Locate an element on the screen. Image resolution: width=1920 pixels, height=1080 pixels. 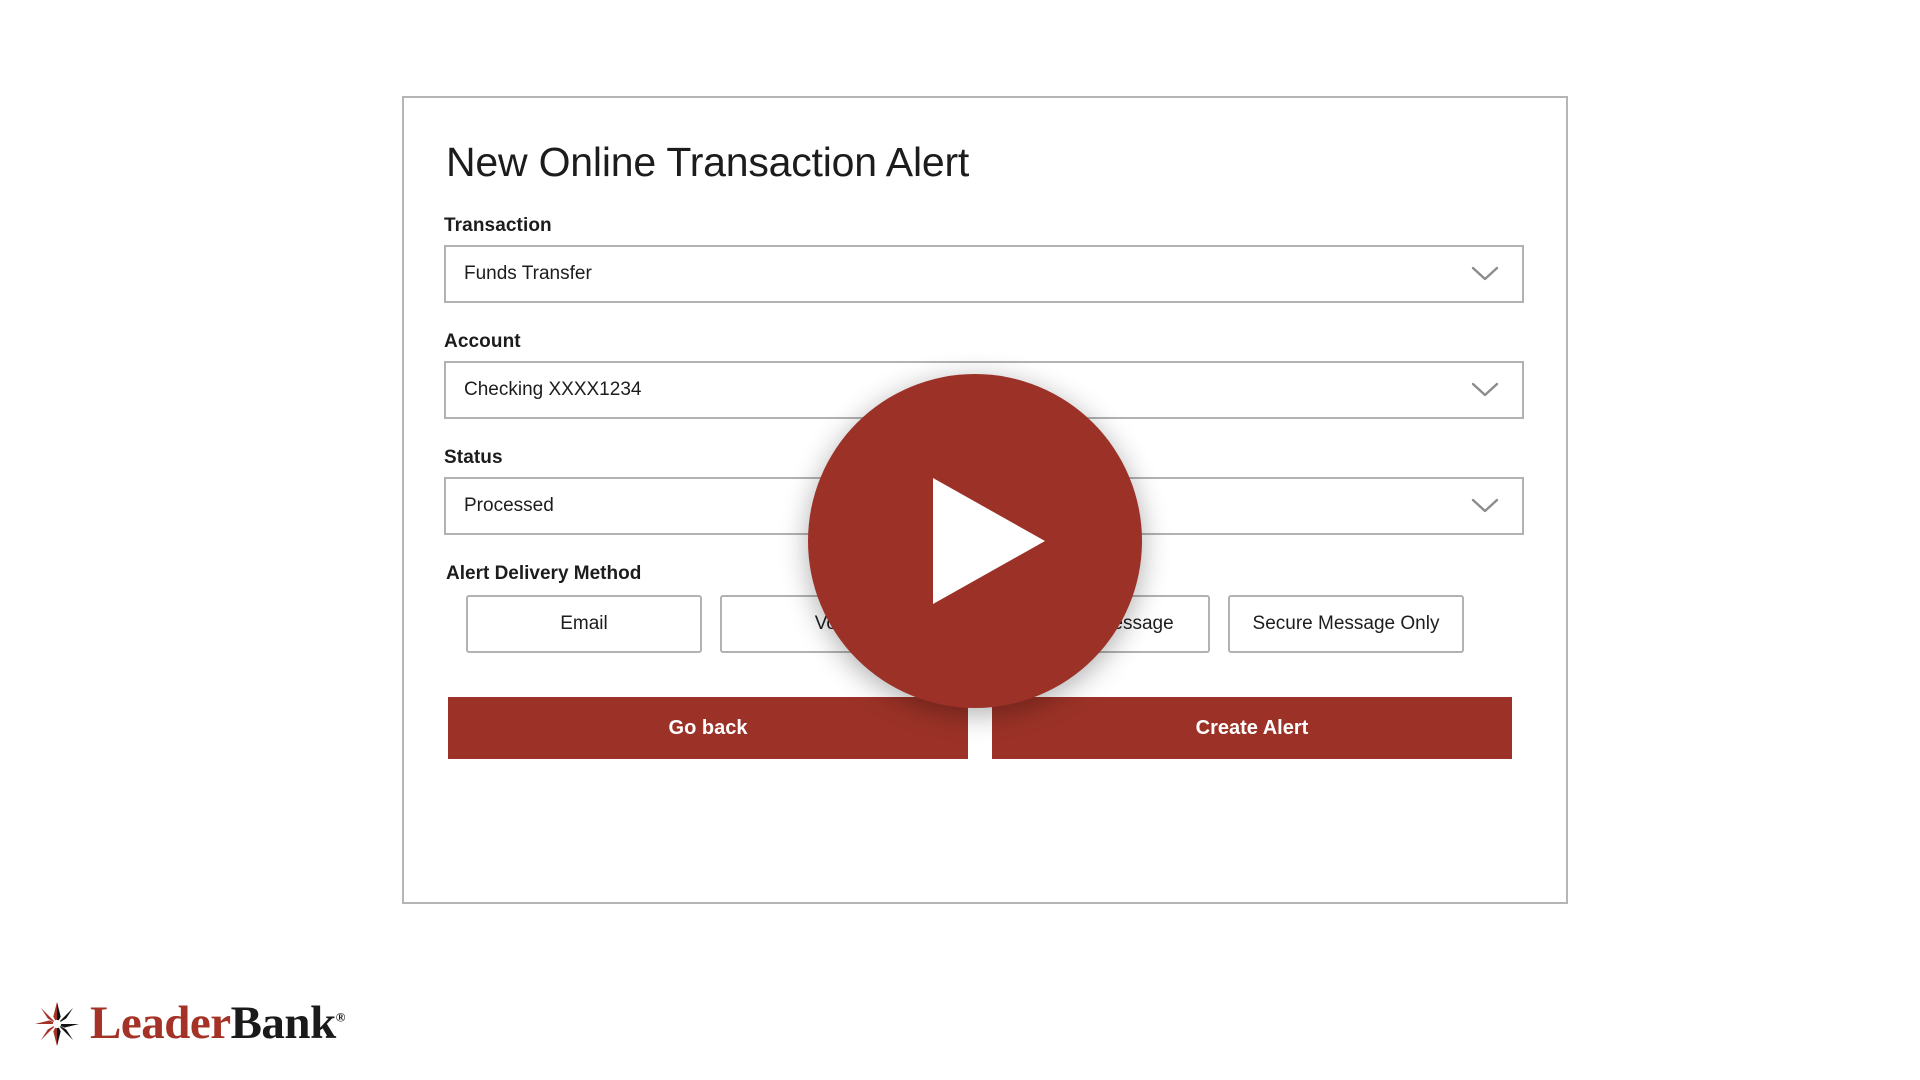
leader-bank-logo: LeaderBank® is located at coordinates (189, 1023).